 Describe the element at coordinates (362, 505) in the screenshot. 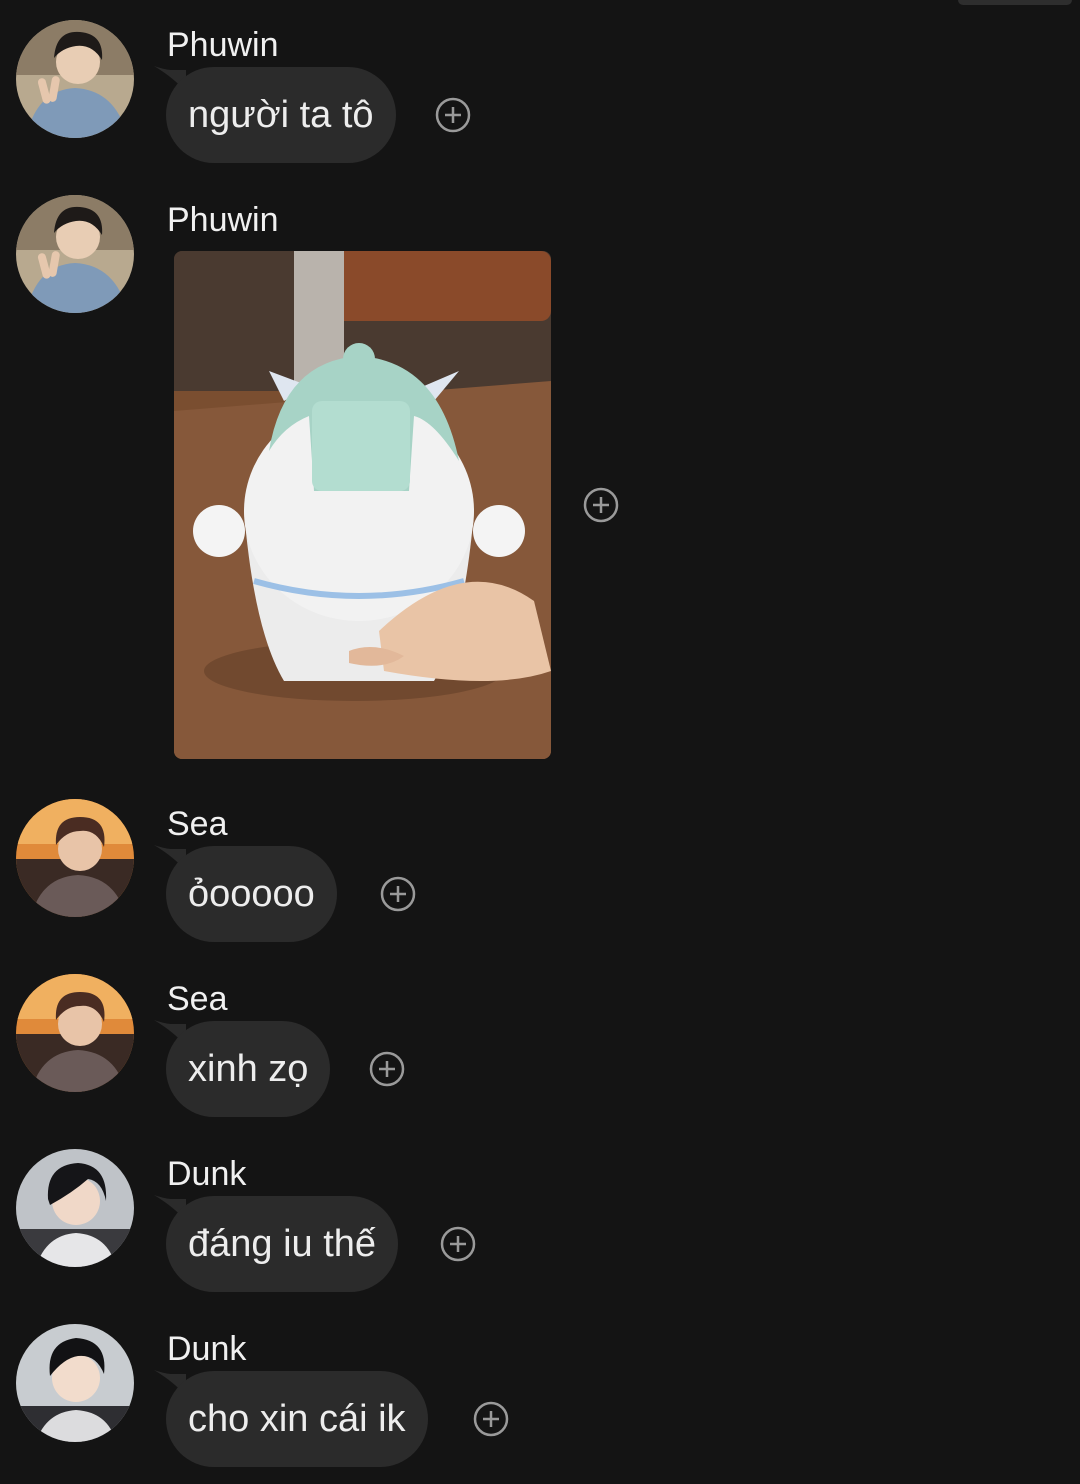

I see `unpainted-figurine-photo` at that location.